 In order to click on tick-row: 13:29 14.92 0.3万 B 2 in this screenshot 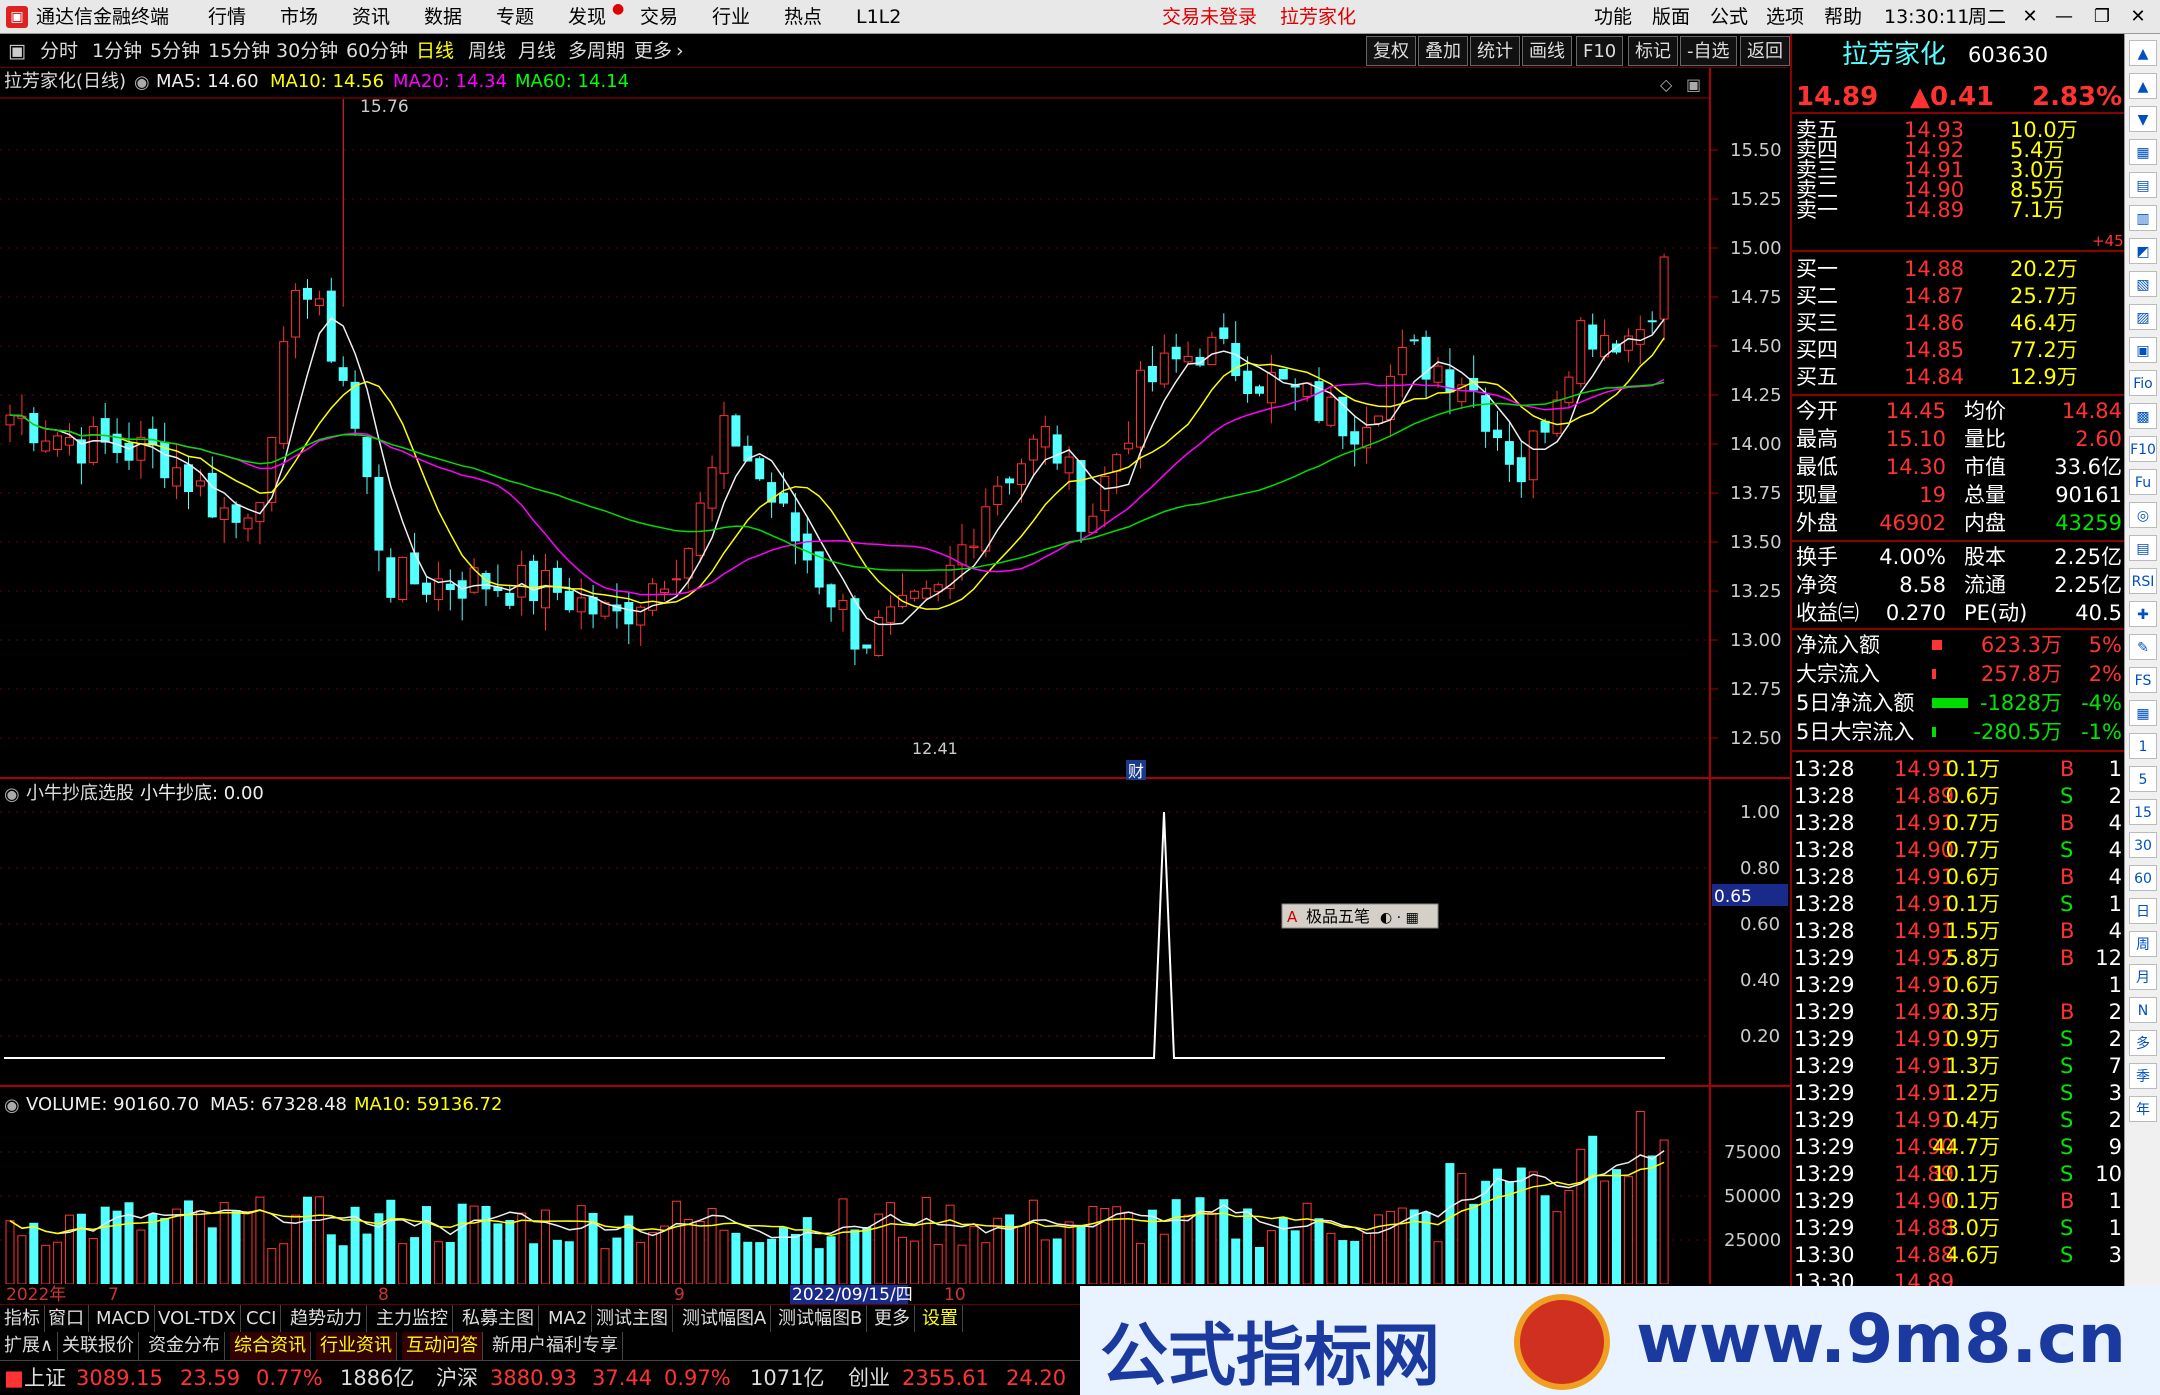, I will do `click(1959, 1012)`.